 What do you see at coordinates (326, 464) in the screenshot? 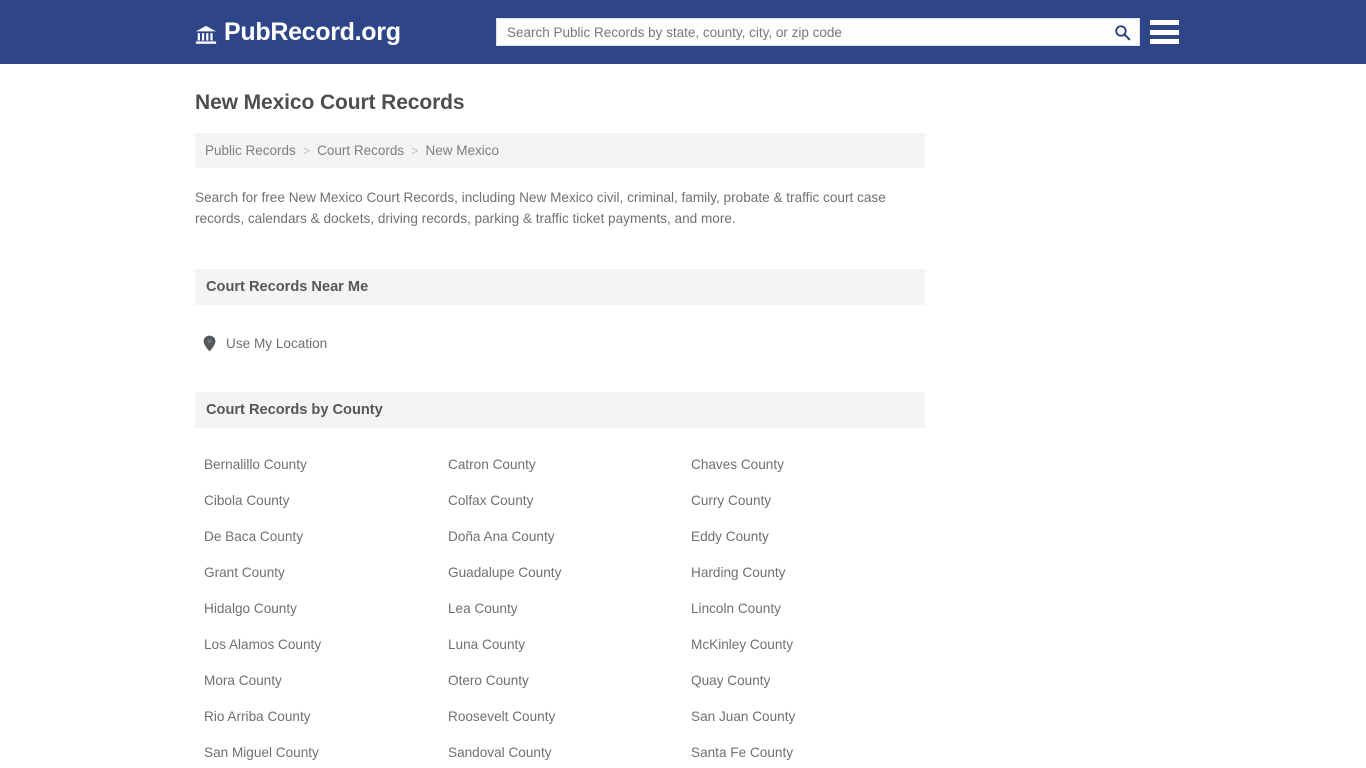
I see `county-link: Bernalillo County` at bounding box center [326, 464].